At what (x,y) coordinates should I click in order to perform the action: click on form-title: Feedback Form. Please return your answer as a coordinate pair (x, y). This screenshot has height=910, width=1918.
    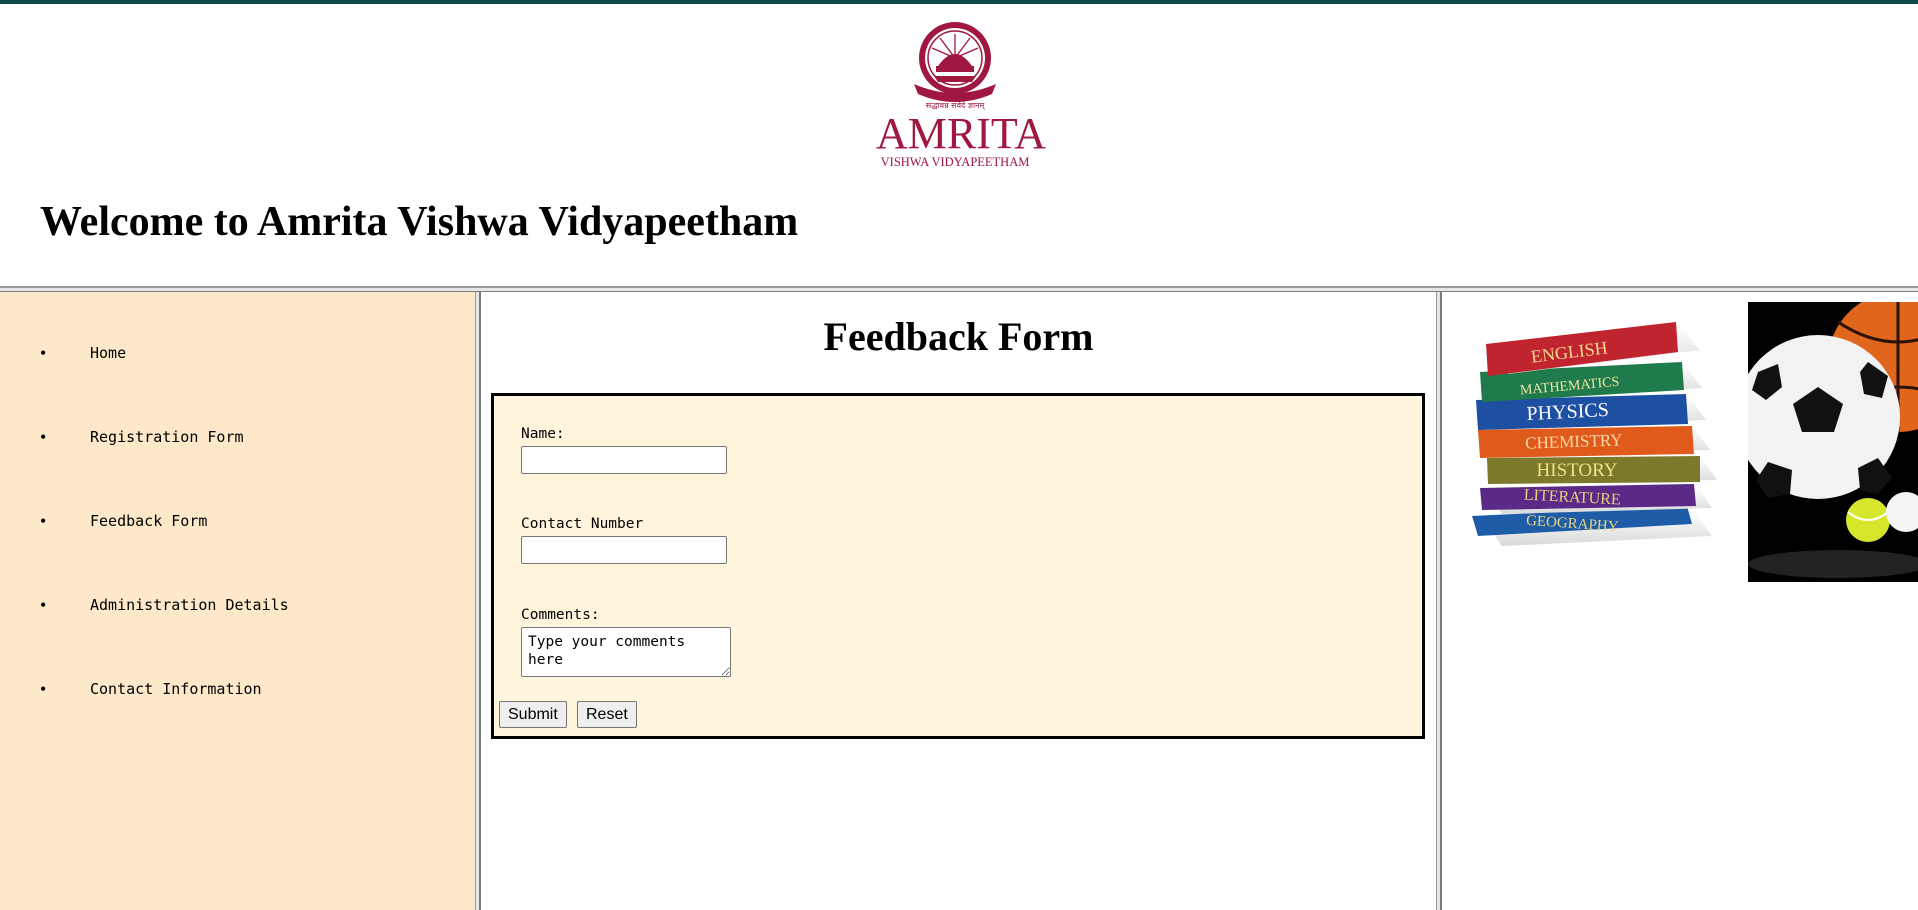
    Looking at the image, I should click on (958, 336).